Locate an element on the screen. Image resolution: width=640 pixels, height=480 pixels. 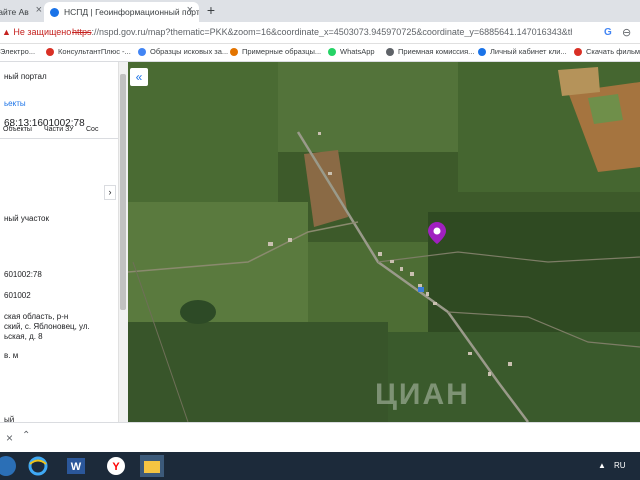
tab-objects: Объекты is located at coordinates (17, 129).